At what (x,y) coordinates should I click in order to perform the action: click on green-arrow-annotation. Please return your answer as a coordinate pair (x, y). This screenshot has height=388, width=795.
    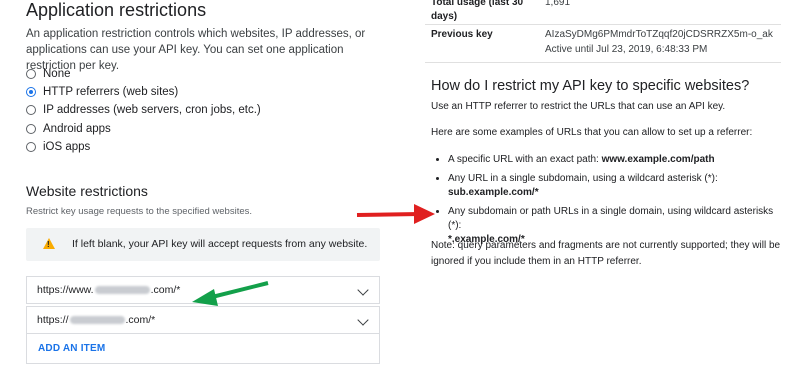
    Looking at the image, I should click on (230, 293).